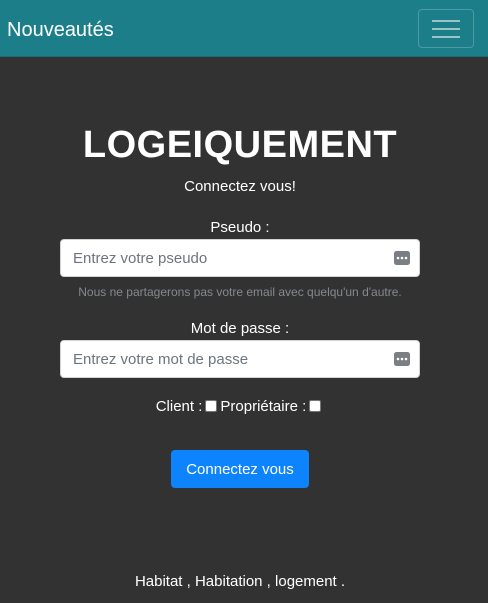 Image resolution: width=488 pixels, height=603 pixels. What do you see at coordinates (221, 258) in the screenshot?
I see `pseudo-input` at bounding box center [221, 258].